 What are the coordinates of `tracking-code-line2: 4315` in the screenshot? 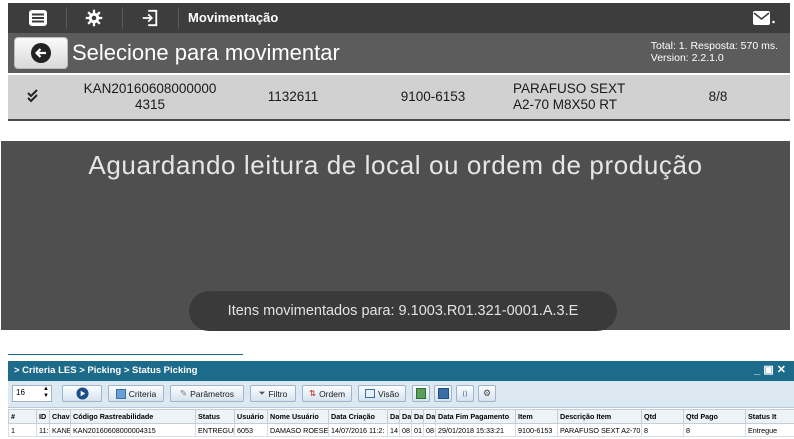 It's located at (150, 104).